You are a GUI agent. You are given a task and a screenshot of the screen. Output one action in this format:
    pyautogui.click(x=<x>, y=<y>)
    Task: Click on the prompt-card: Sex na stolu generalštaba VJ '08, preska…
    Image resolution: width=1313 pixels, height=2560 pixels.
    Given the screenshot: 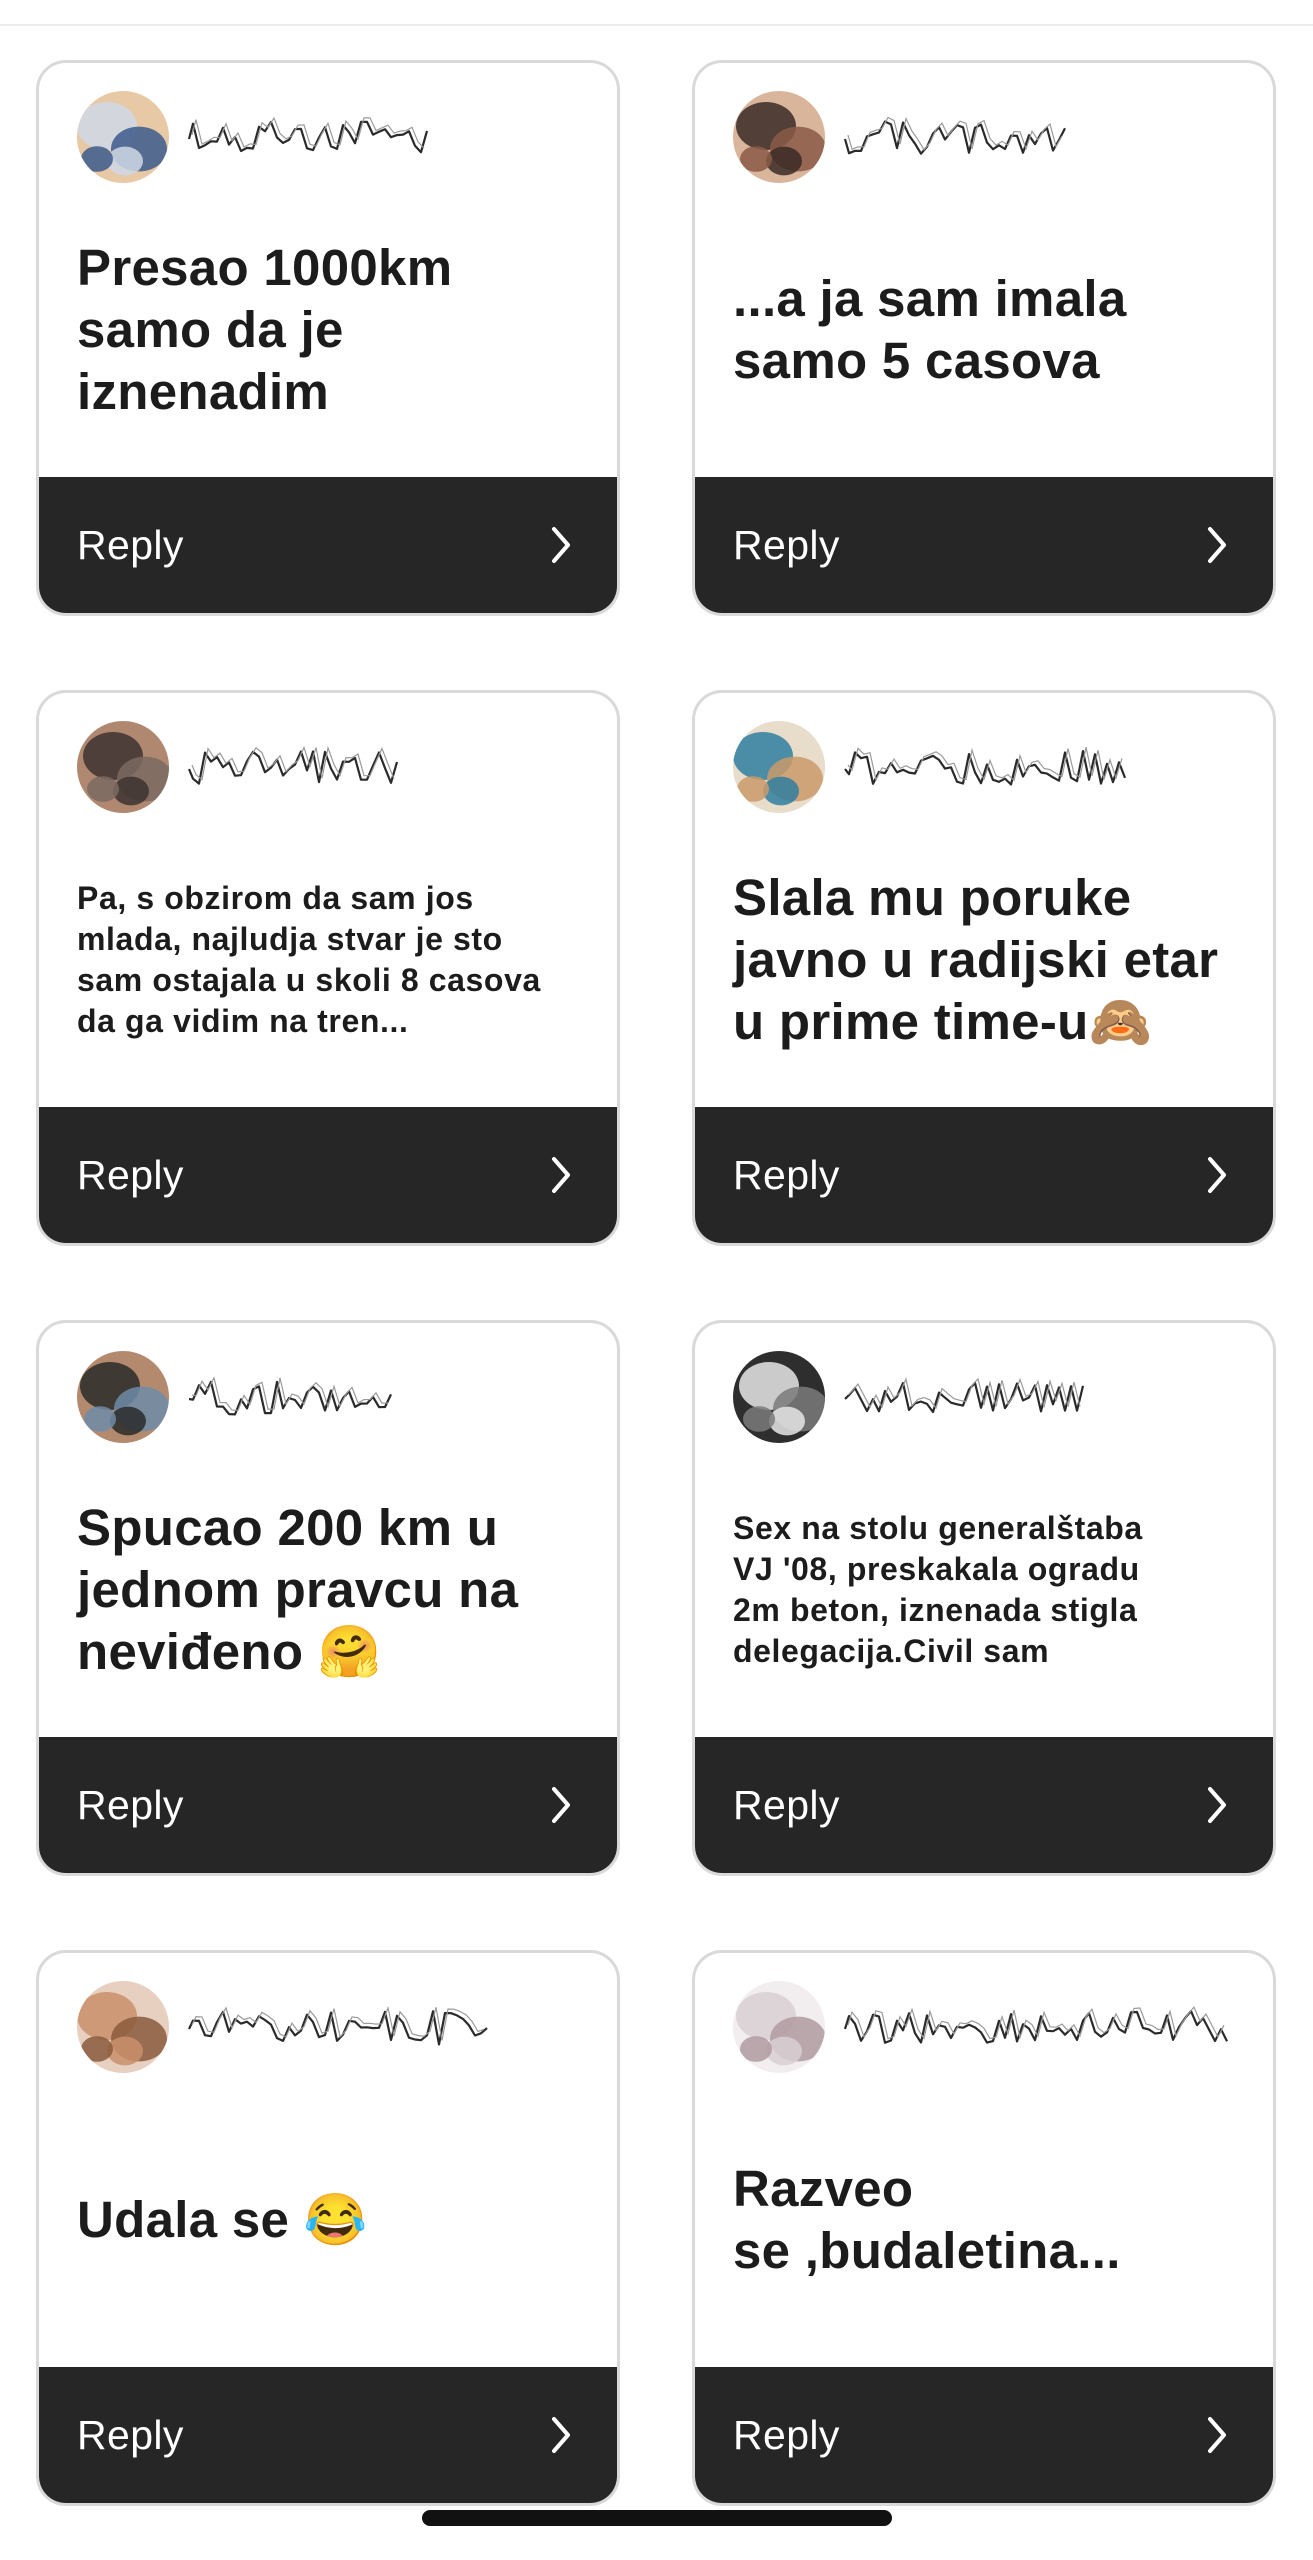 What is the action you would take?
    pyautogui.click(x=984, y=1598)
    